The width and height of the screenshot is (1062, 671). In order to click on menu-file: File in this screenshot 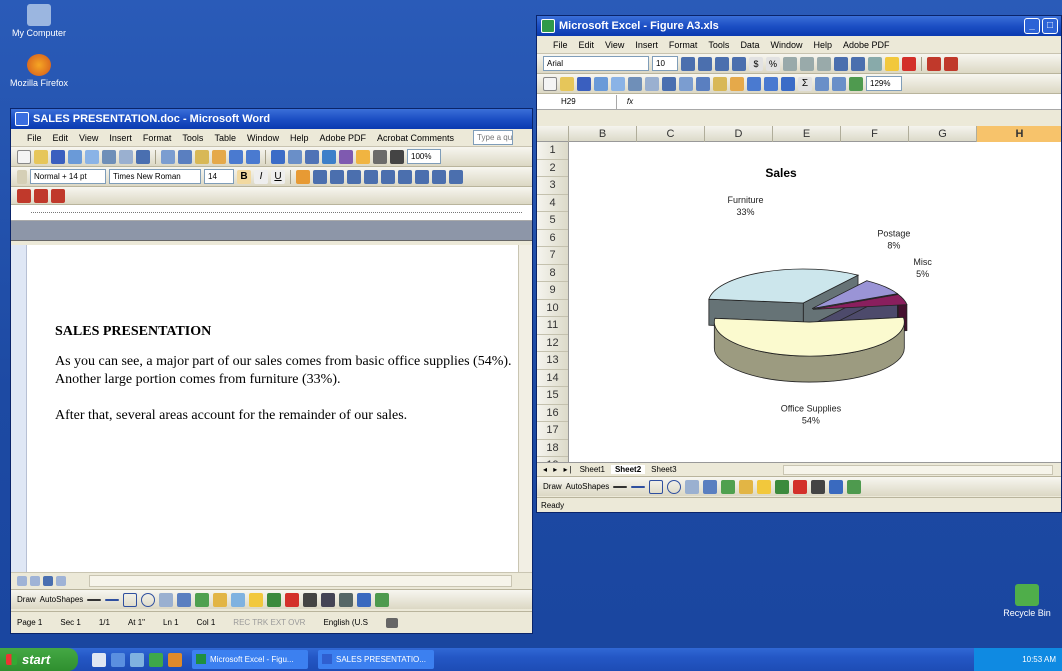, I will do `click(34, 138)`.